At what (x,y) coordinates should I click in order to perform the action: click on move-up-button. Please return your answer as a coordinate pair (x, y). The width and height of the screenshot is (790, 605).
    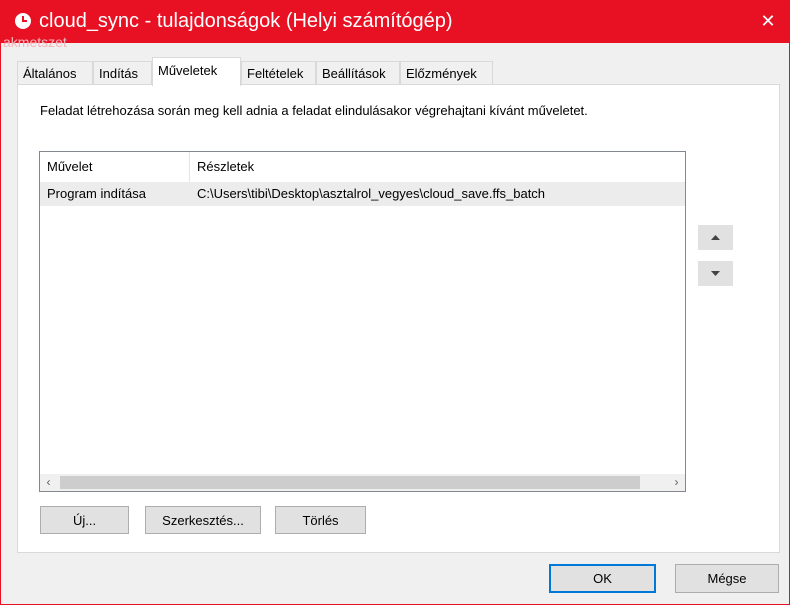
    Looking at the image, I should click on (715, 237).